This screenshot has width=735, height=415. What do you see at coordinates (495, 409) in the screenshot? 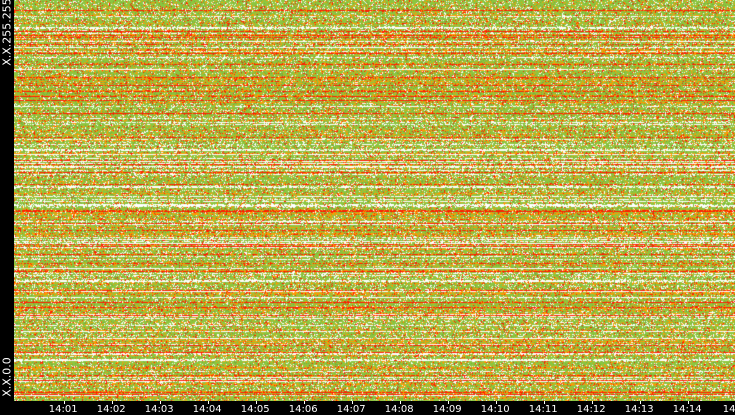
I see `x-tick-label: 14:10` at bounding box center [495, 409].